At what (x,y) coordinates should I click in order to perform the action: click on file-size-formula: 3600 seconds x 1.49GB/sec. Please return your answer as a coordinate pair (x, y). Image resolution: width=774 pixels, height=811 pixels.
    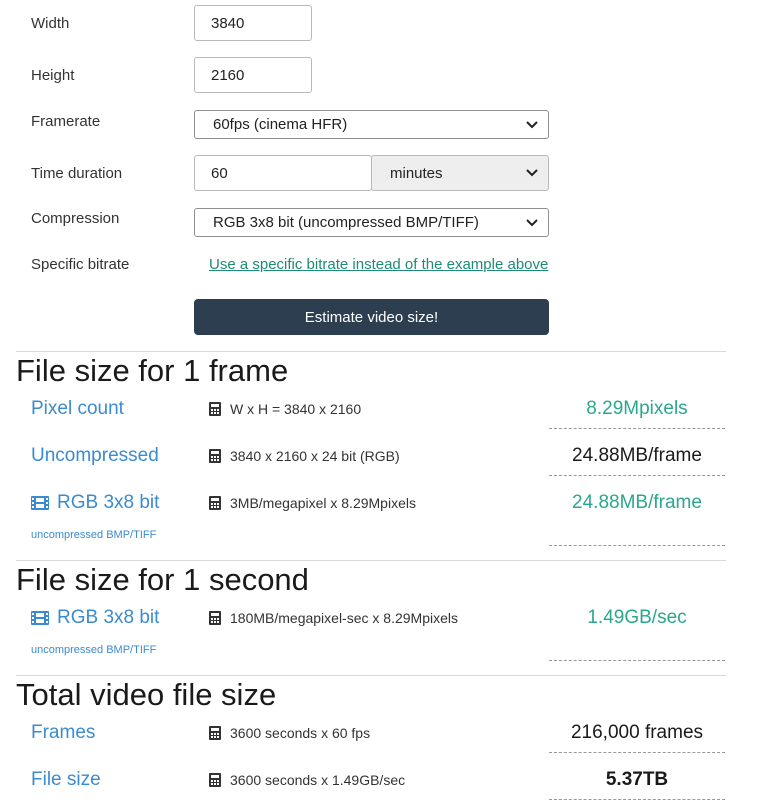
    Looking at the image, I should click on (306, 780).